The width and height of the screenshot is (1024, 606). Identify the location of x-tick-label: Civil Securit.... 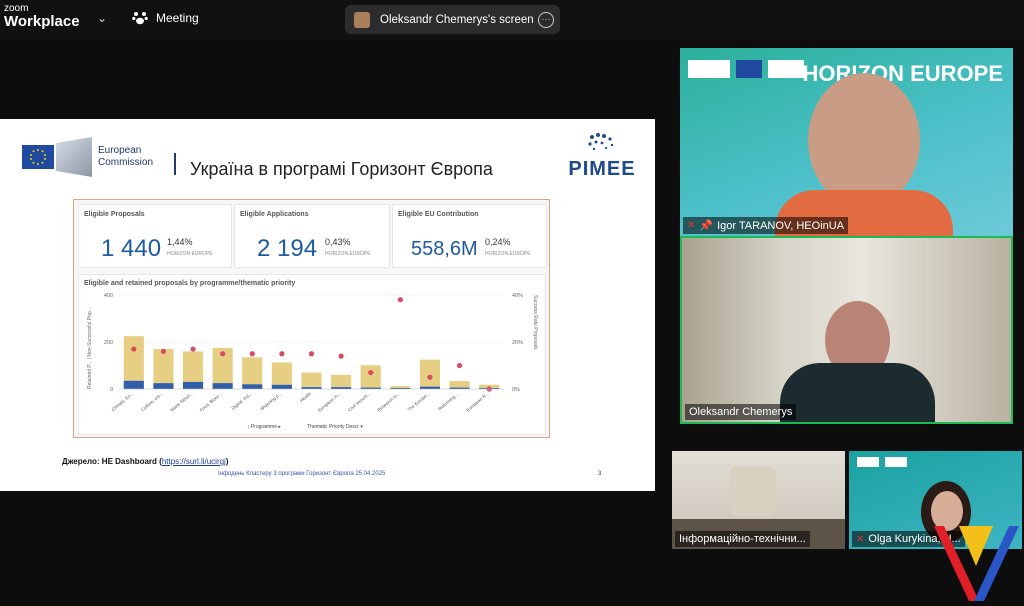
(359, 402).